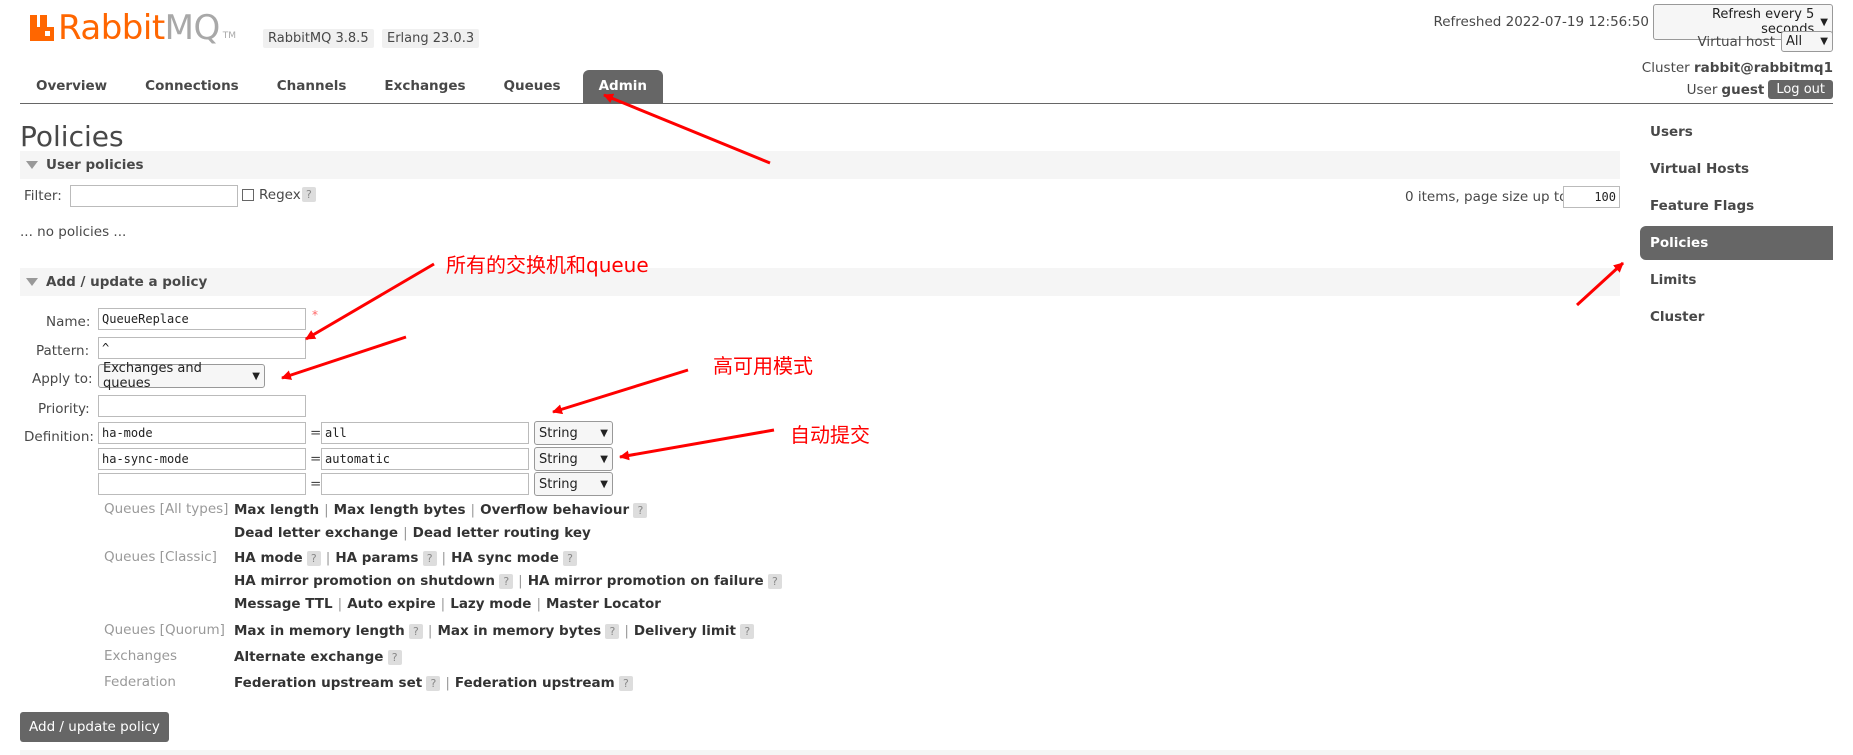 The height and width of the screenshot is (755, 1853). What do you see at coordinates (344, 357) in the screenshot?
I see `arrow-to-apply-to` at bounding box center [344, 357].